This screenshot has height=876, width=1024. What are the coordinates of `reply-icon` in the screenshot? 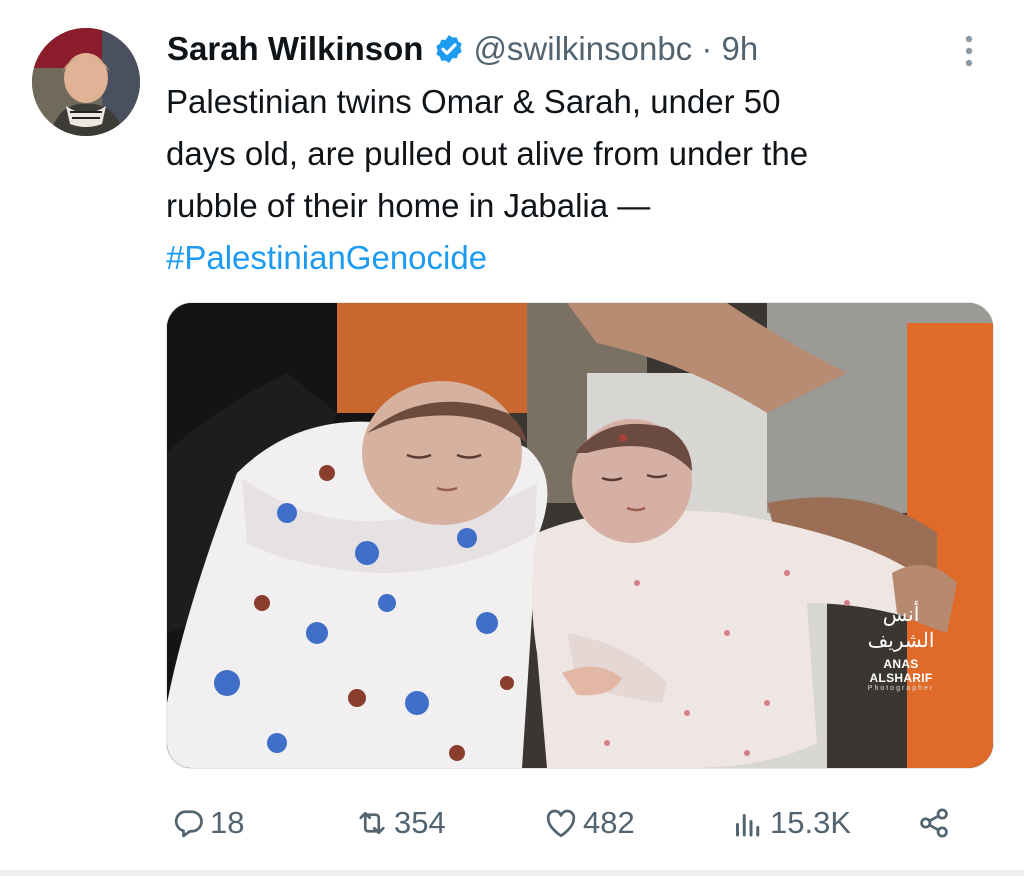 It's located at (188, 824).